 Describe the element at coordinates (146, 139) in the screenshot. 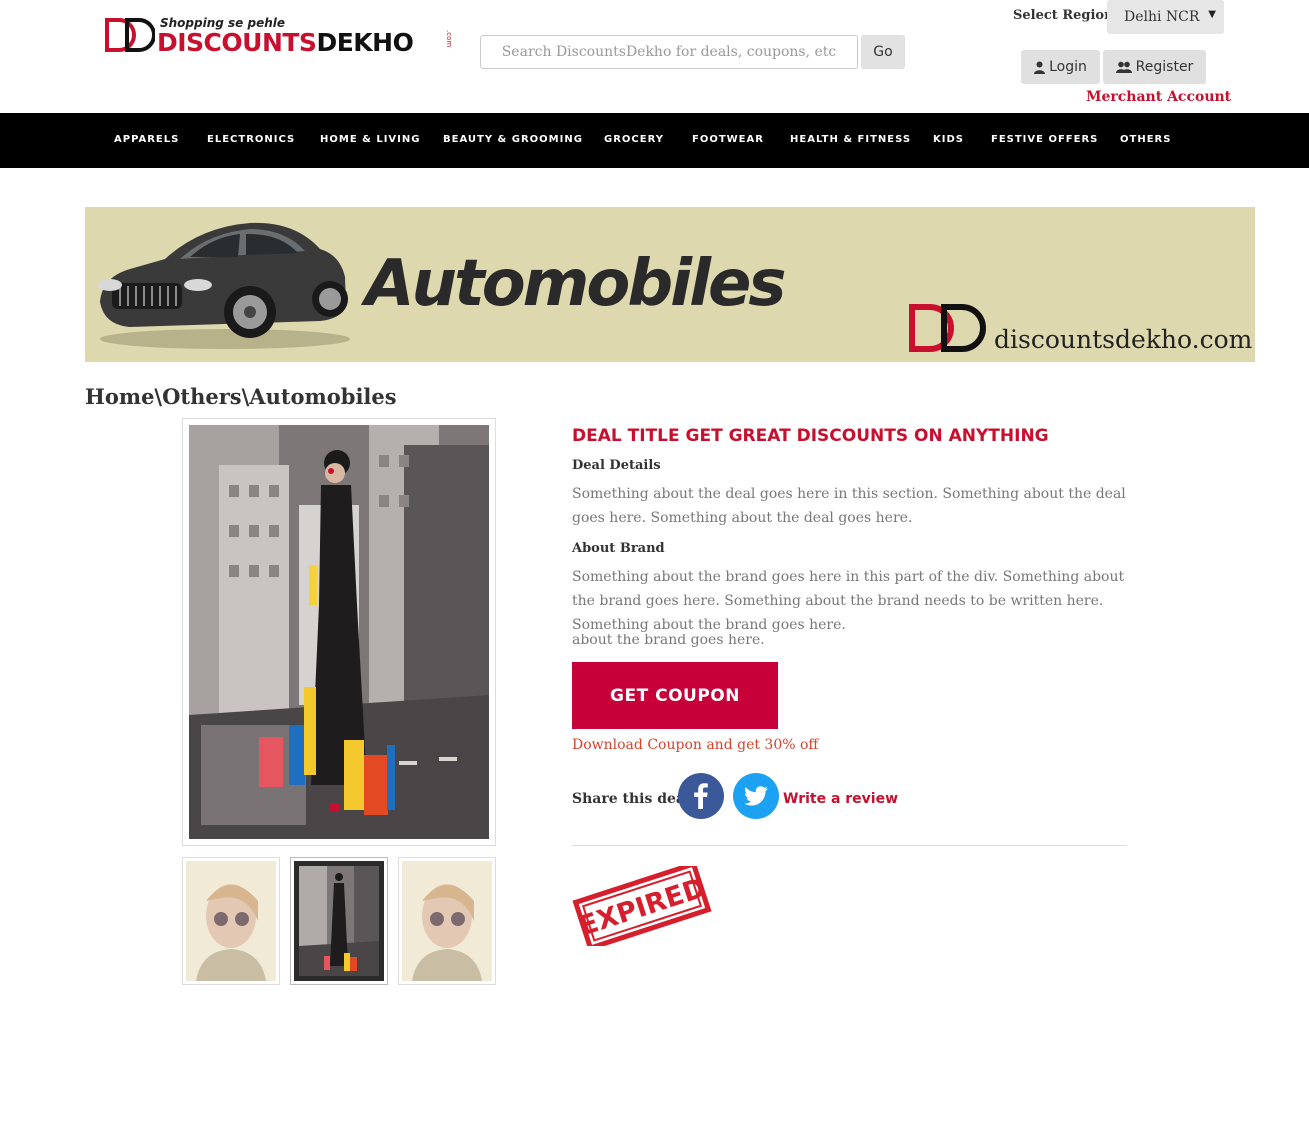

I see `nav-item-apparels: APPARELS` at that location.